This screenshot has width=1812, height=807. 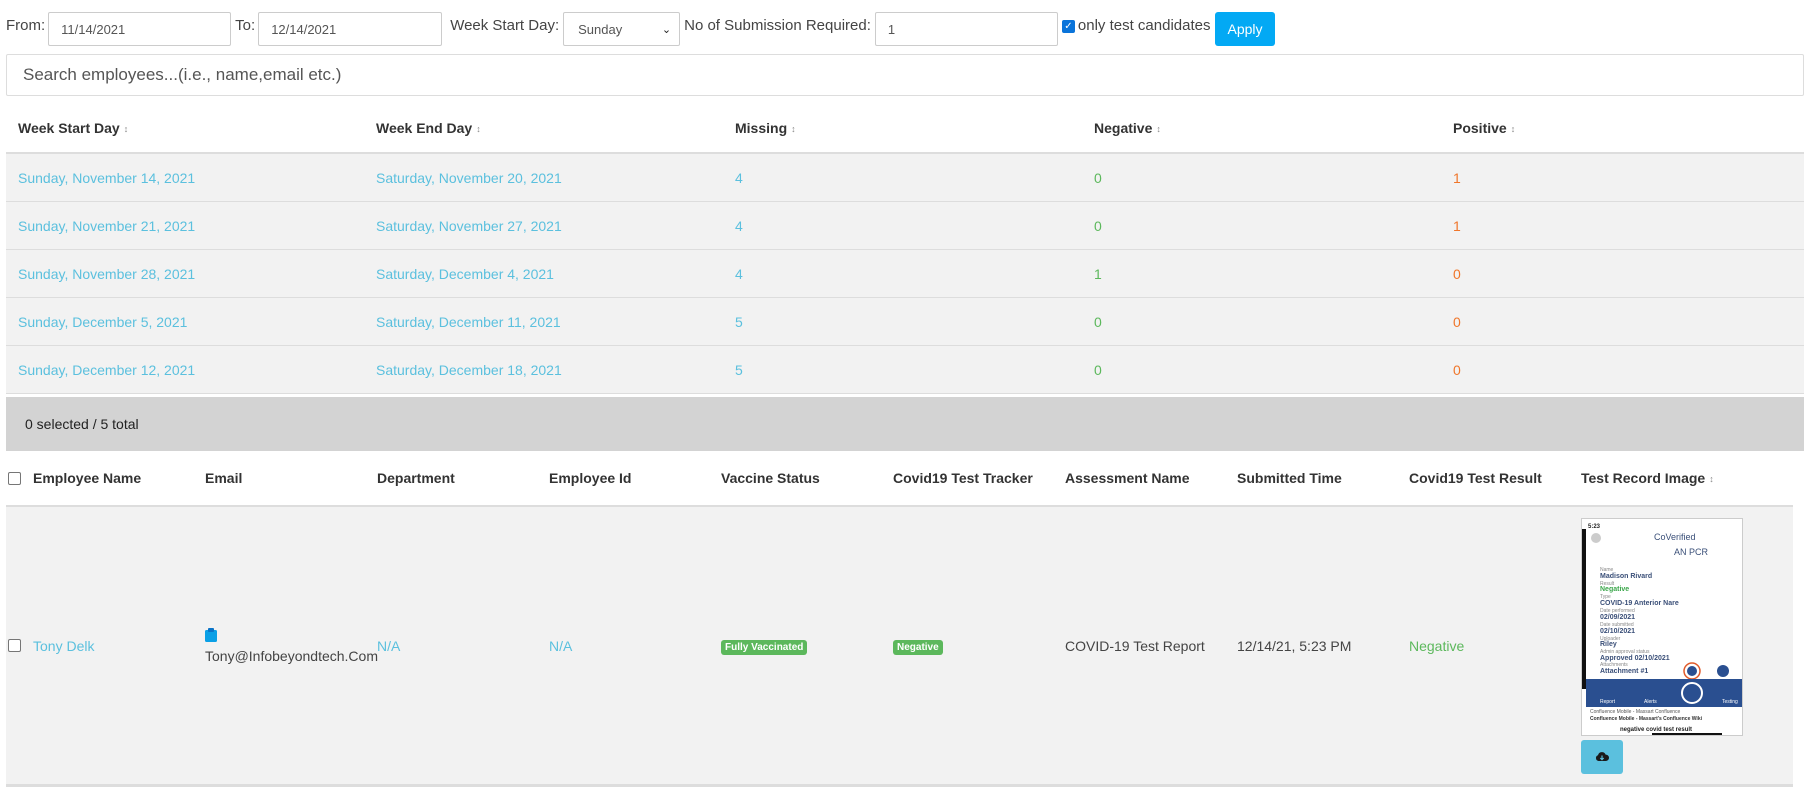 What do you see at coordinates (1437, 645) in the screenshot?
I see `test-result: Negative` at bounding box center [1437, 645].